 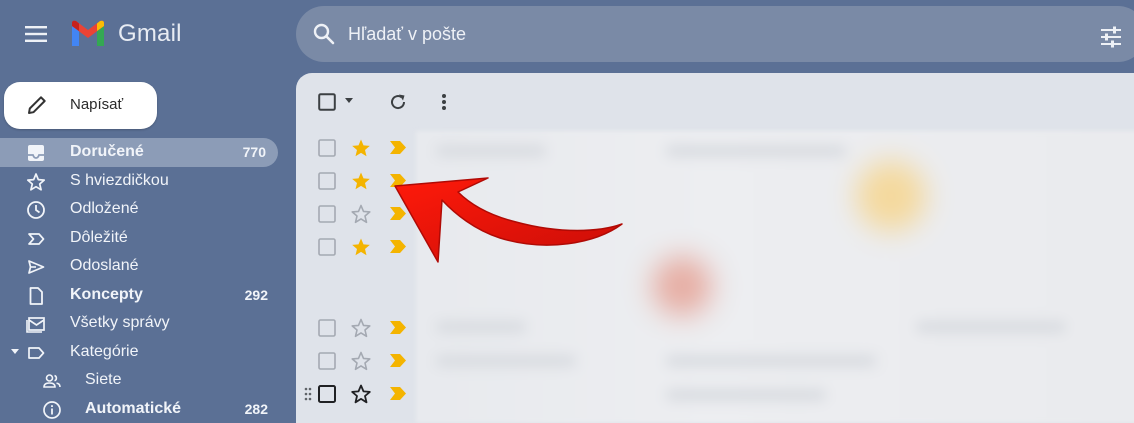 What do you see at coordinates (327, 102) in the screenshot?
I see `select-all-checkbox` at bounding box center [327, 102].